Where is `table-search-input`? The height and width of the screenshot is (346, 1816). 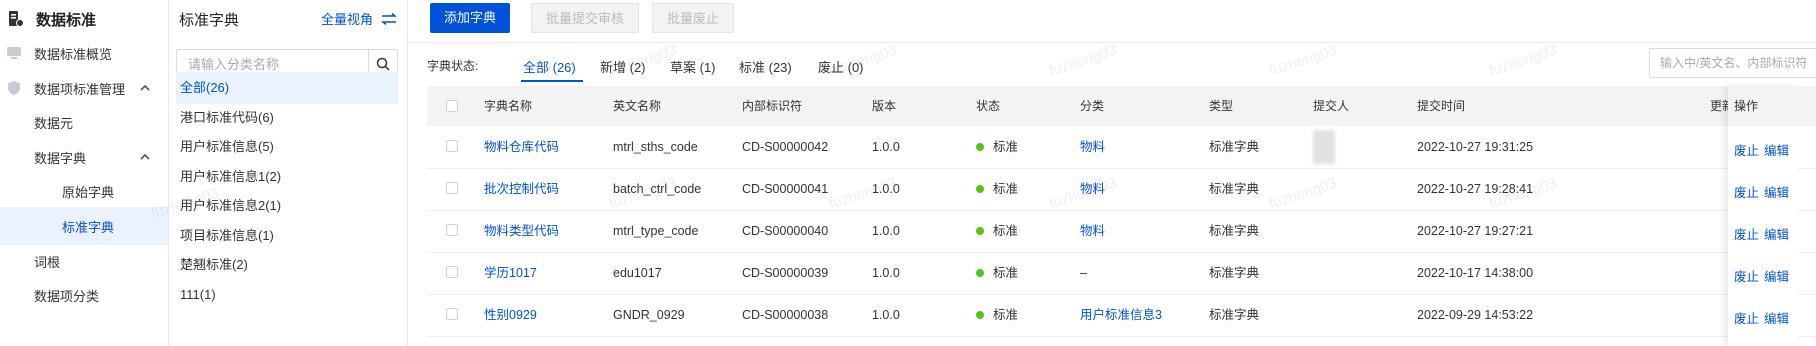 table-search-input is located at coordinates (1733, 63).